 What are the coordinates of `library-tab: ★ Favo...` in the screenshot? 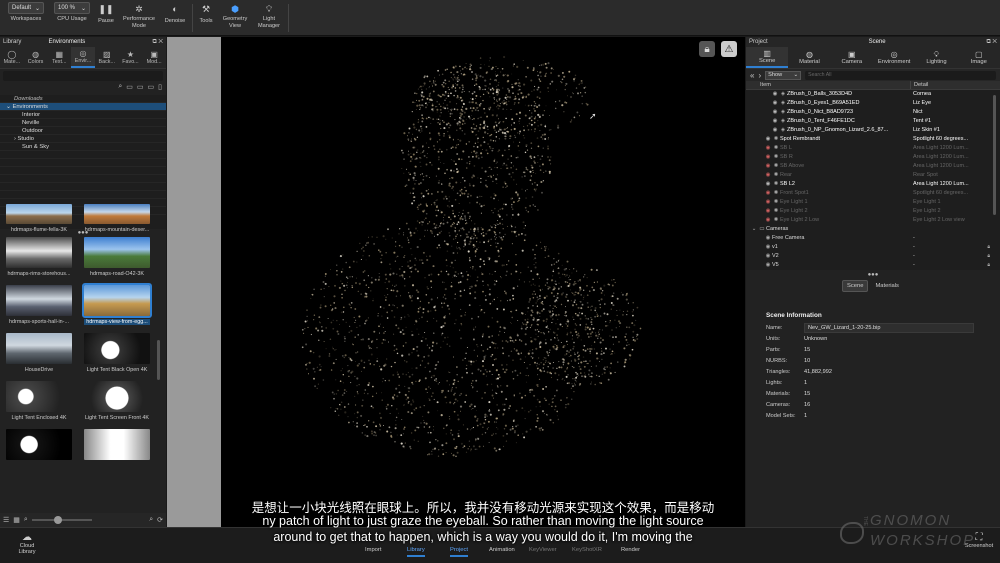 It's located at (131, 57).